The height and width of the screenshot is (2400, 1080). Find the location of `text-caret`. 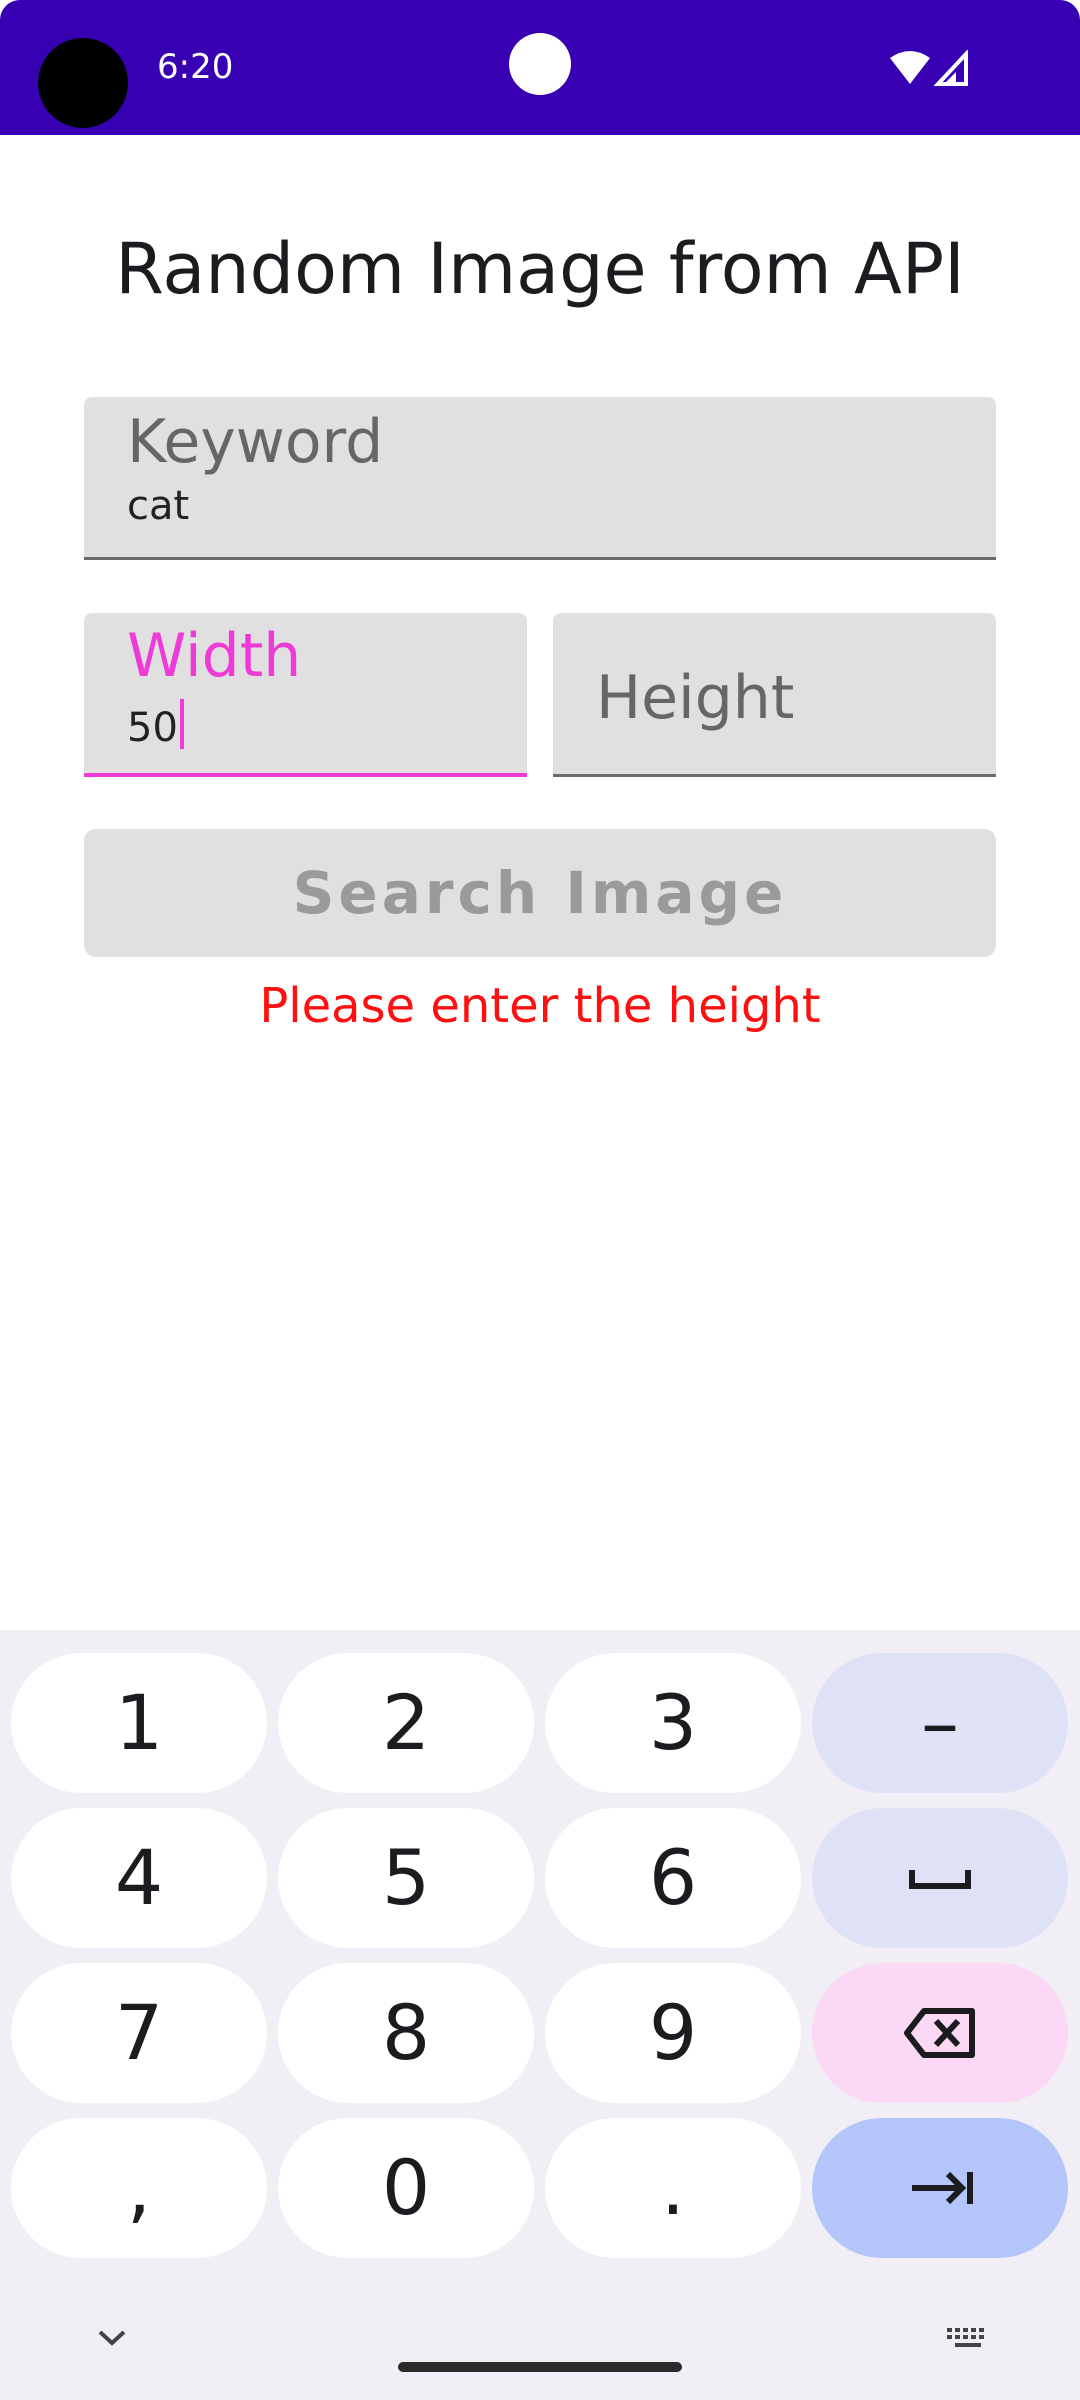

text-caret is located at coordinates (181, 724).